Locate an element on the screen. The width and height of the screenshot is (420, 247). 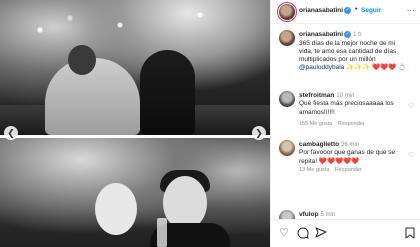
caption-emojis: ✨✨✨ ❤️❤️❤️ 💍 is located at coordinates (376, 68).